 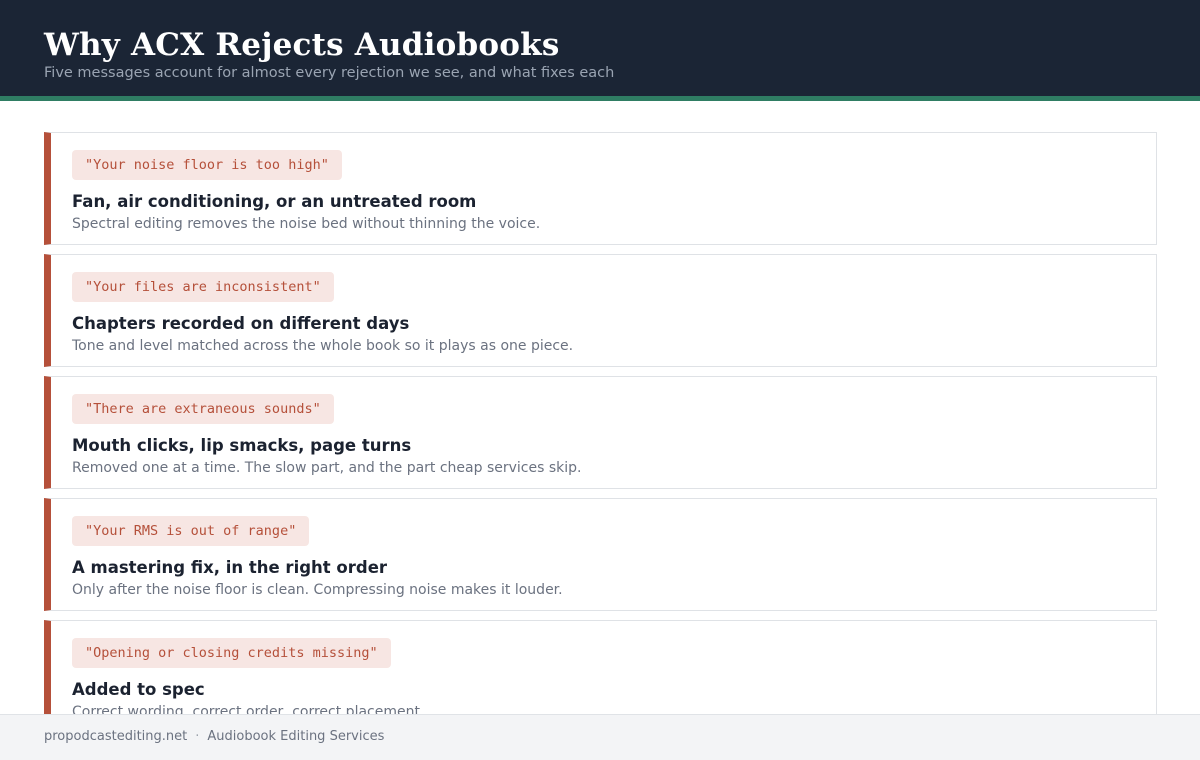 I want to click on rejection-cause: Added to spec, so click(x=138, y=689).